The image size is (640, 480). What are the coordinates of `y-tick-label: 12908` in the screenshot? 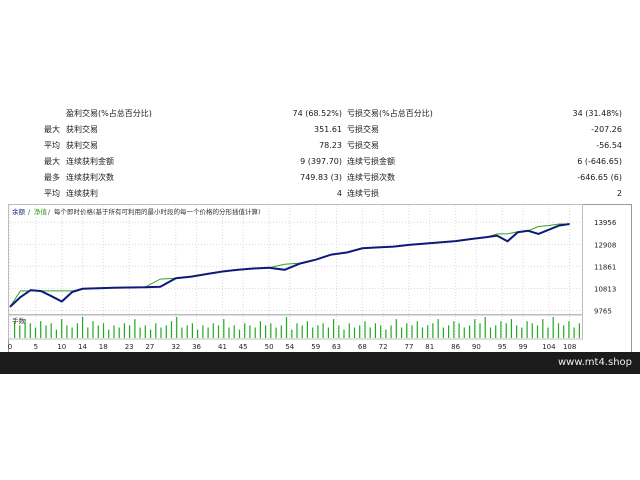 It's located at (605, 245).